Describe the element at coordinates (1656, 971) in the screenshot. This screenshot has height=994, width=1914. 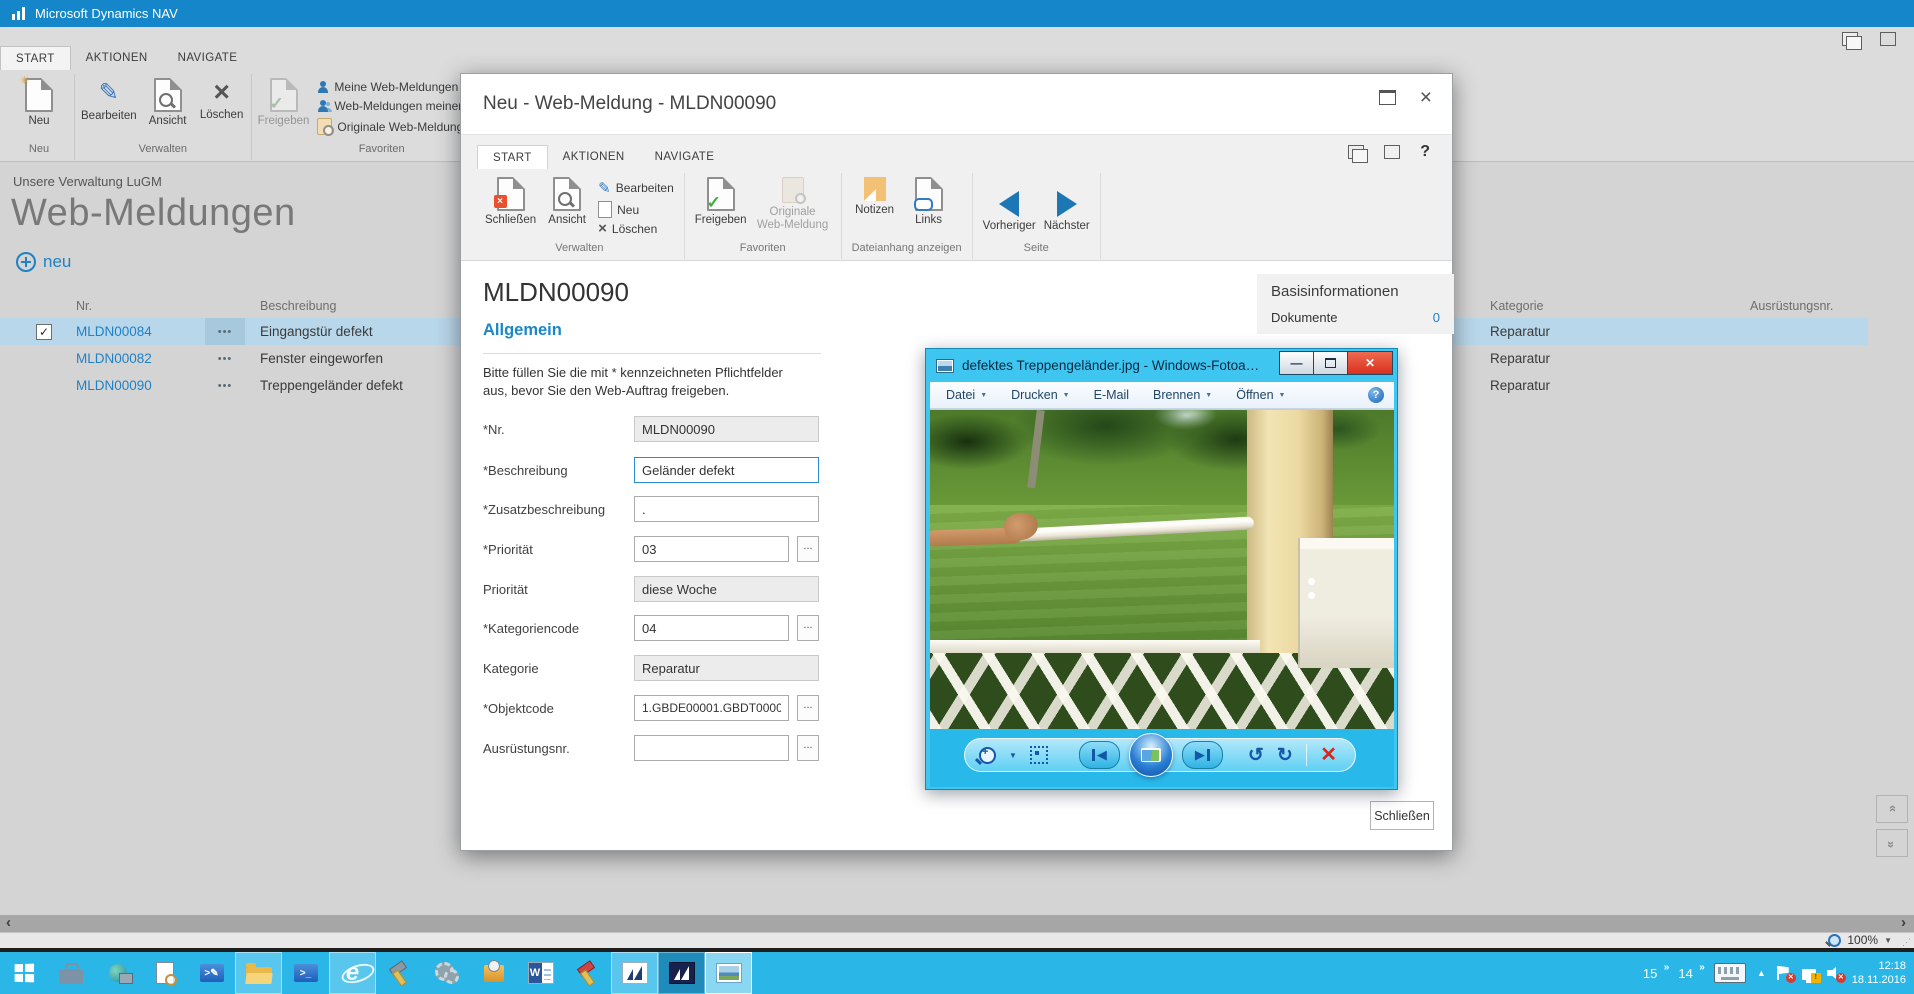
I see `tray-badge-15: 15»` at that location.